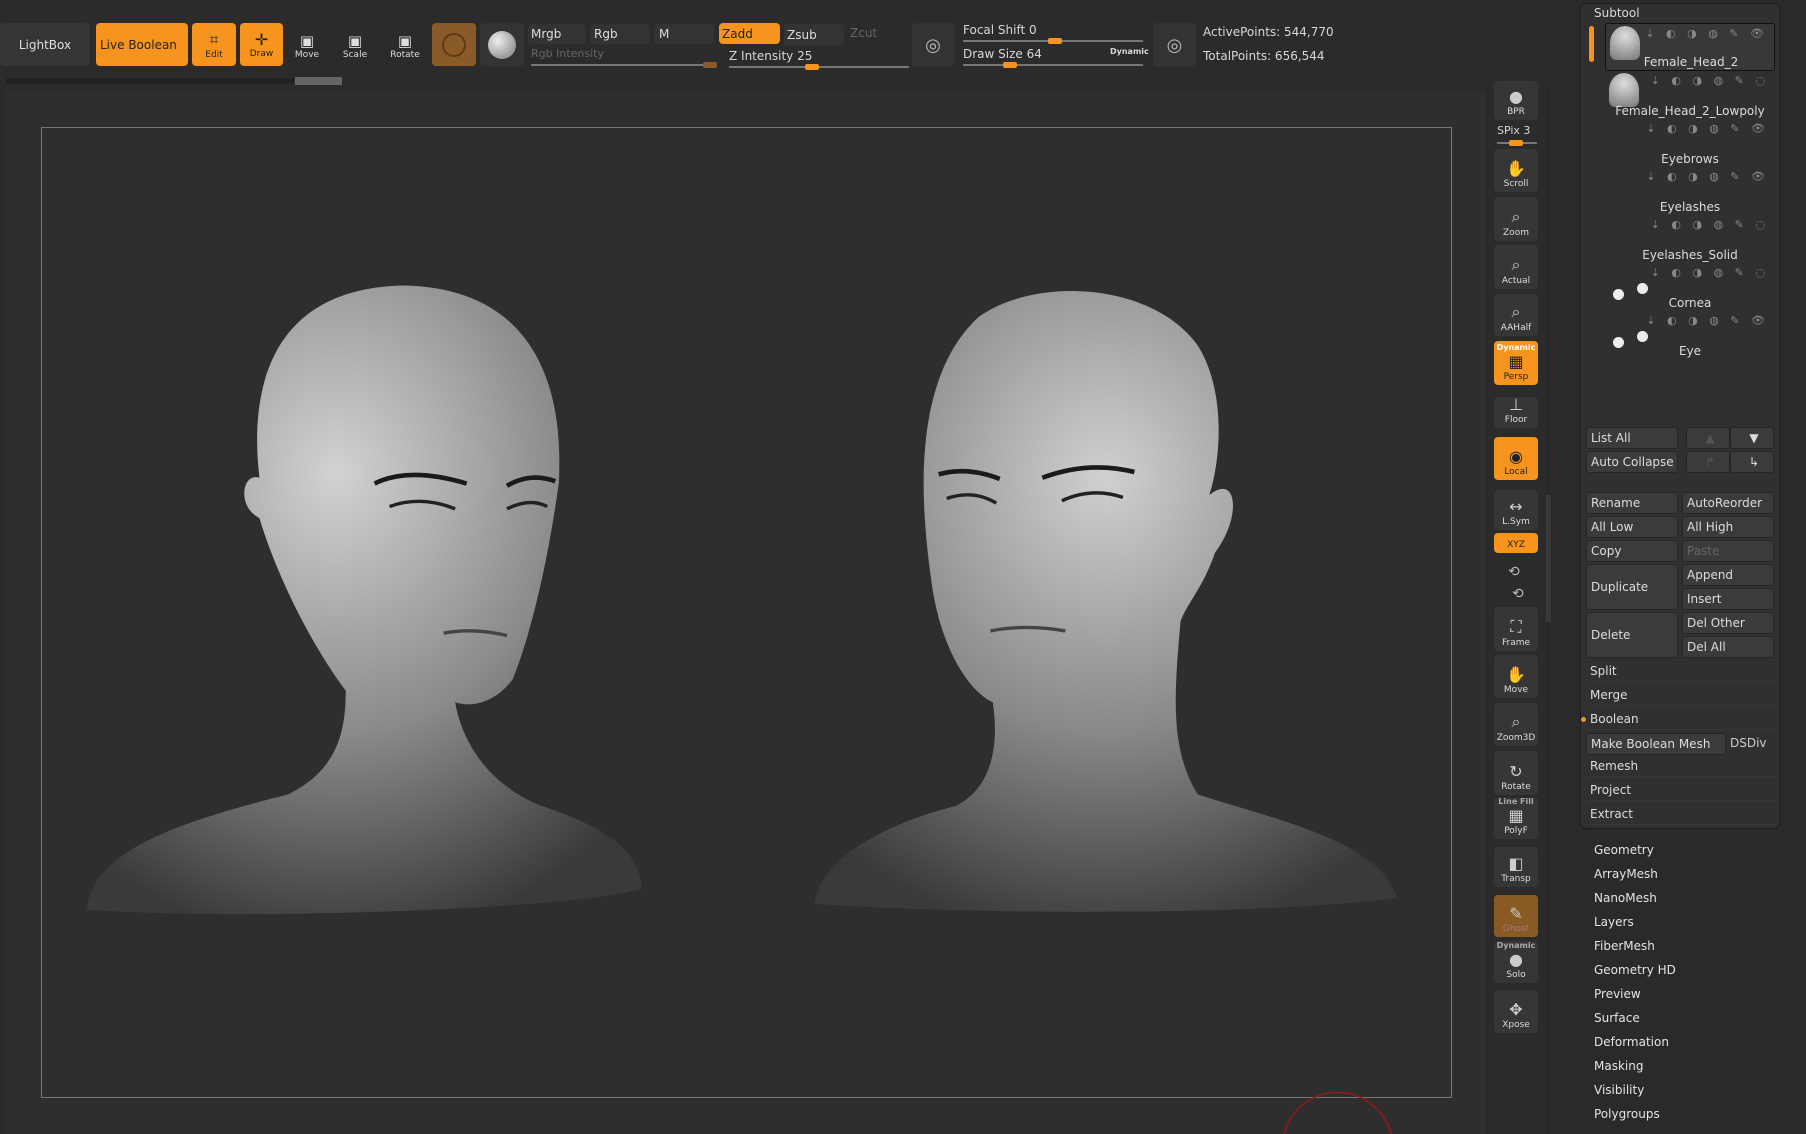  What do you see at coordinates (1728, 599) in the screenshot?
I see `insert-button: Insert` at bounding box center [1728, 599].